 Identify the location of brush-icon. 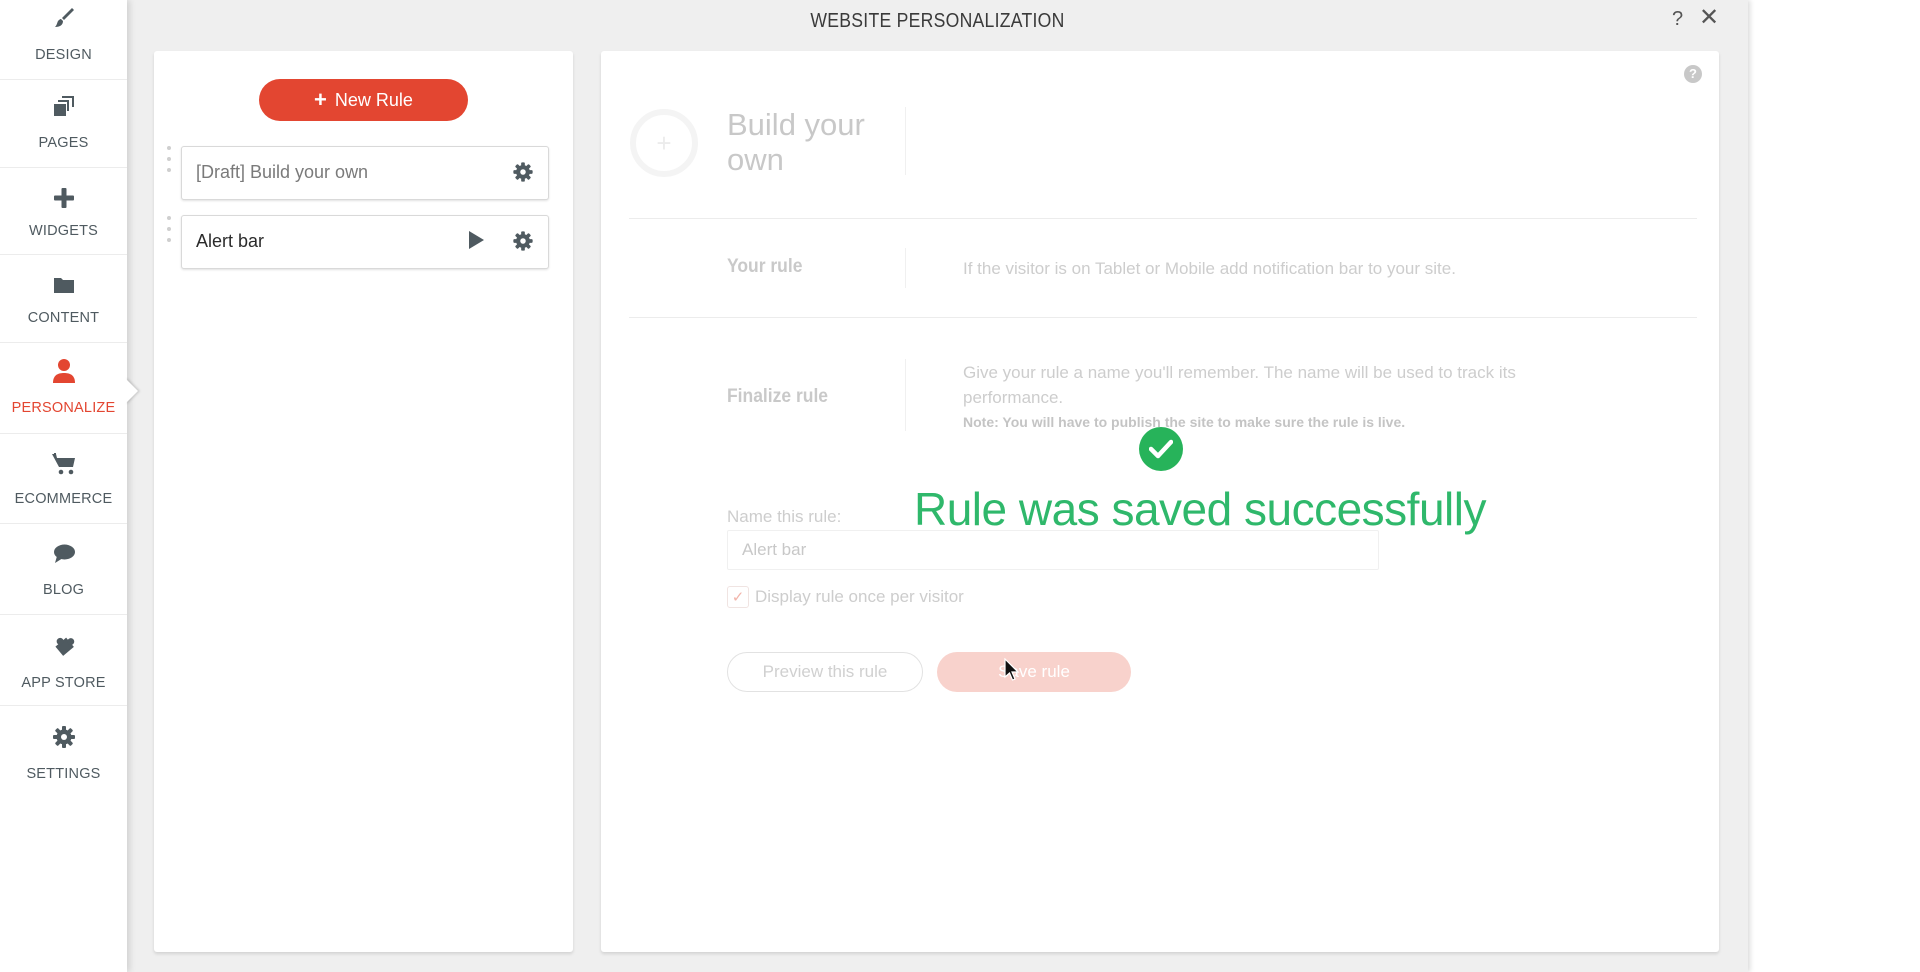
(64, 18).